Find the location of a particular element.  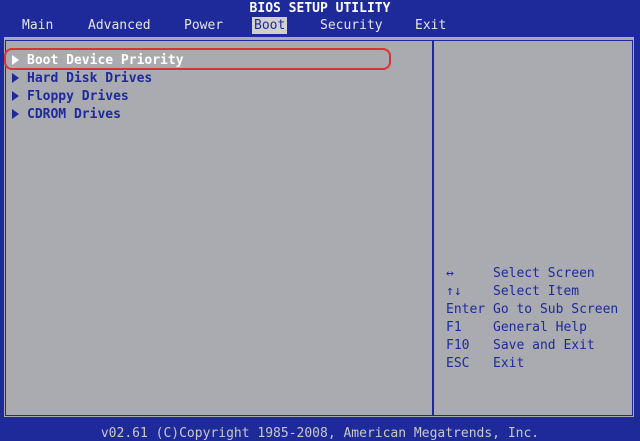

menu-item-label: Boot Device Priority is located at coordinates (105, 60).